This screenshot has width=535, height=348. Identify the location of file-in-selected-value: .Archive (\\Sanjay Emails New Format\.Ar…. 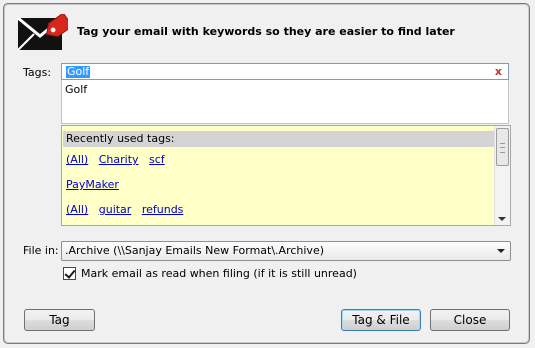
(195, 250).